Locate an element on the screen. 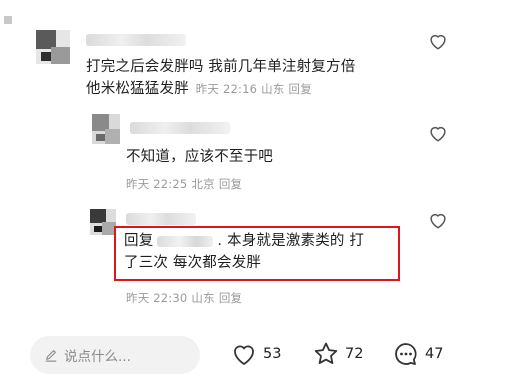 This screenshot has width=510, height=389. star-icon is located at coordinates (326, 353).